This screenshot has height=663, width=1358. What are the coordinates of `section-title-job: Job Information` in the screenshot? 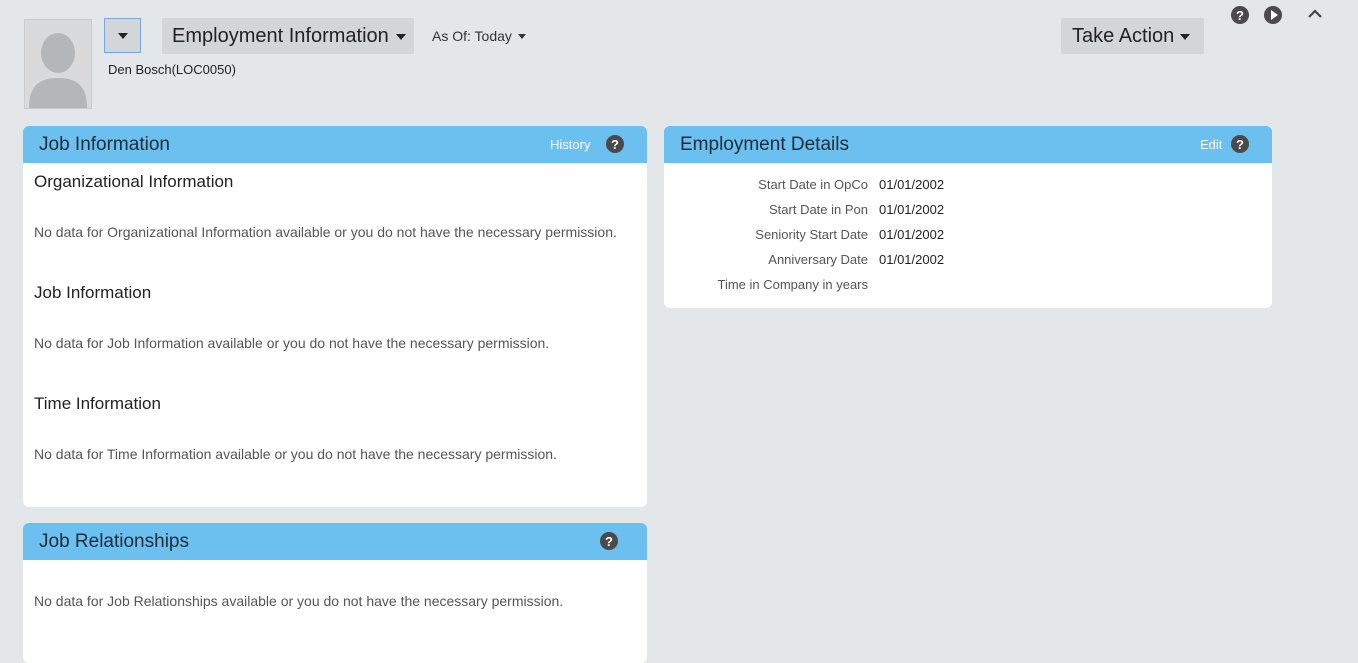 It's located at (93, 292).